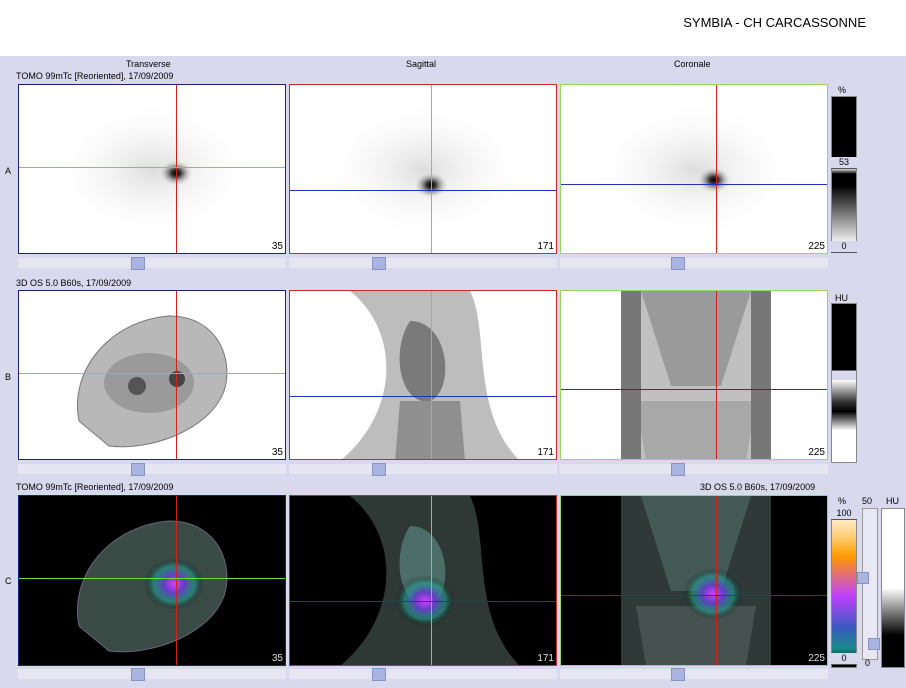  Describe the element at coordinates (148, 64) in the screenshot. I see `view-title-transverse: Transverse` at that location.